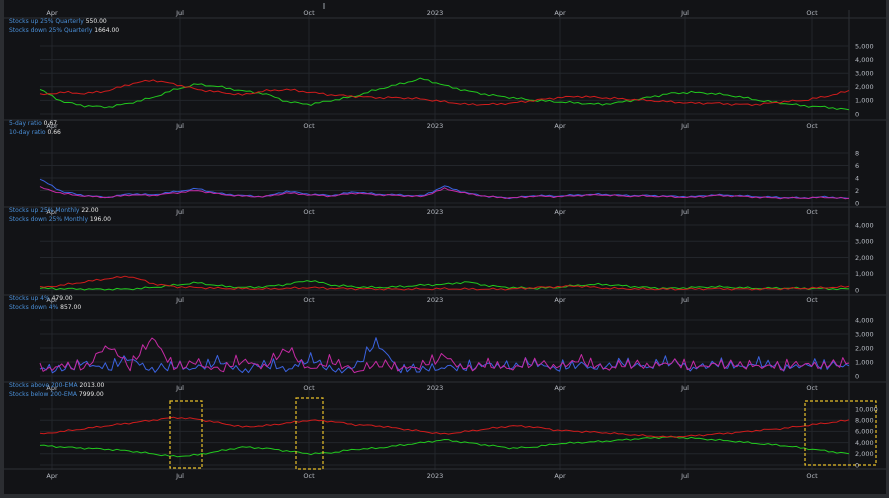  I want to click on legend-series-value: 479.00, so click(62, 298).